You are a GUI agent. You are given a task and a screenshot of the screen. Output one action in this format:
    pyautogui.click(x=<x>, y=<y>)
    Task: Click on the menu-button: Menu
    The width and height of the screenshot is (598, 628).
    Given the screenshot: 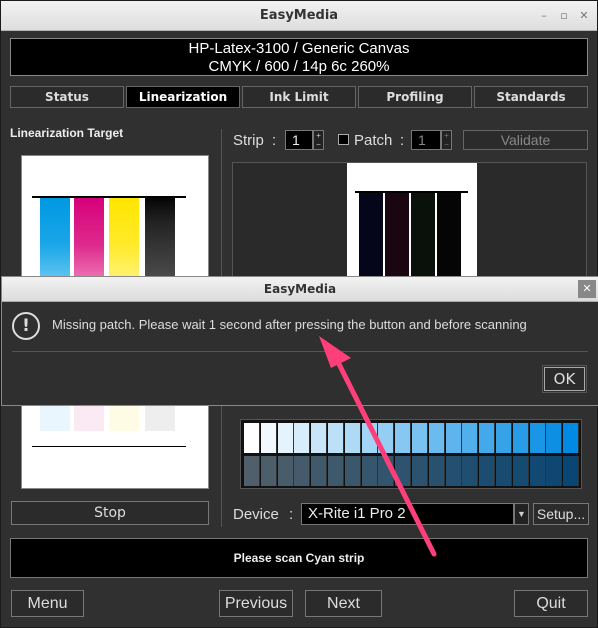 What is the action you would take?
    pyautogui.click(x=47, y=603)
    